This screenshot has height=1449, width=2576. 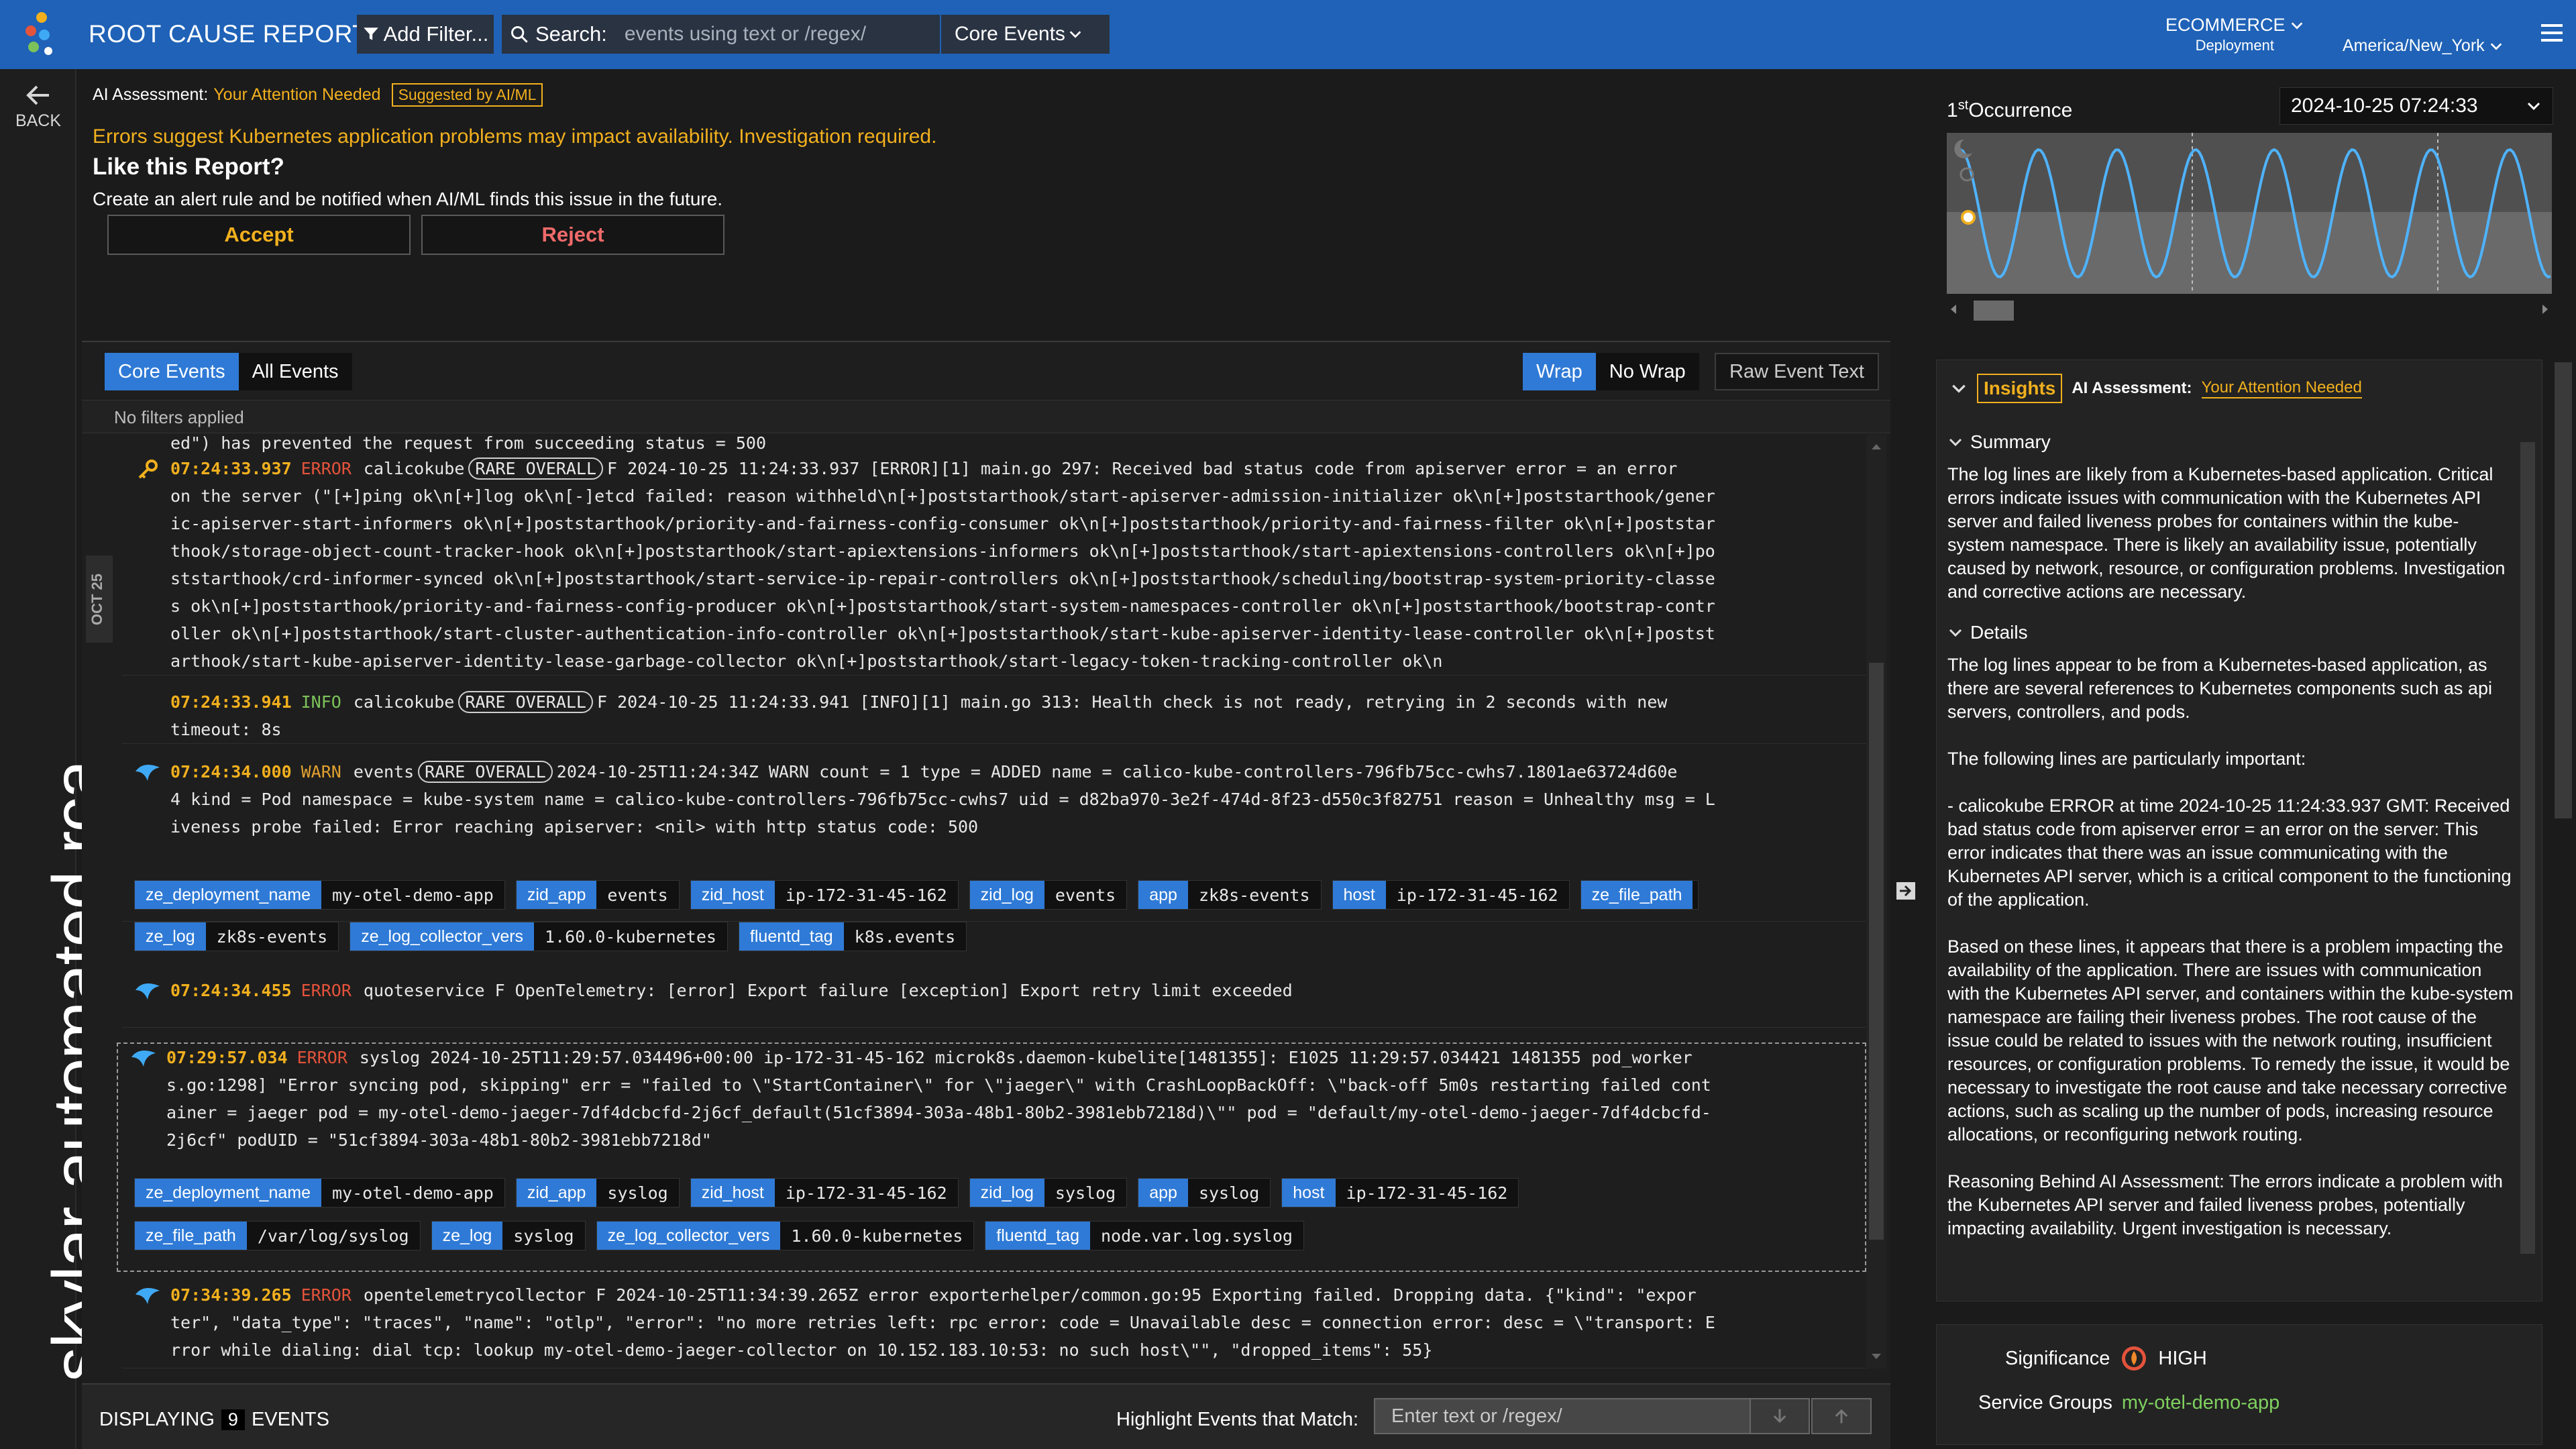 What do you see at coordinates (2200, 1402) in the screenshot?
I see `service-group-link: my-otel-demo-app` at bounding box center [2200, 1402].